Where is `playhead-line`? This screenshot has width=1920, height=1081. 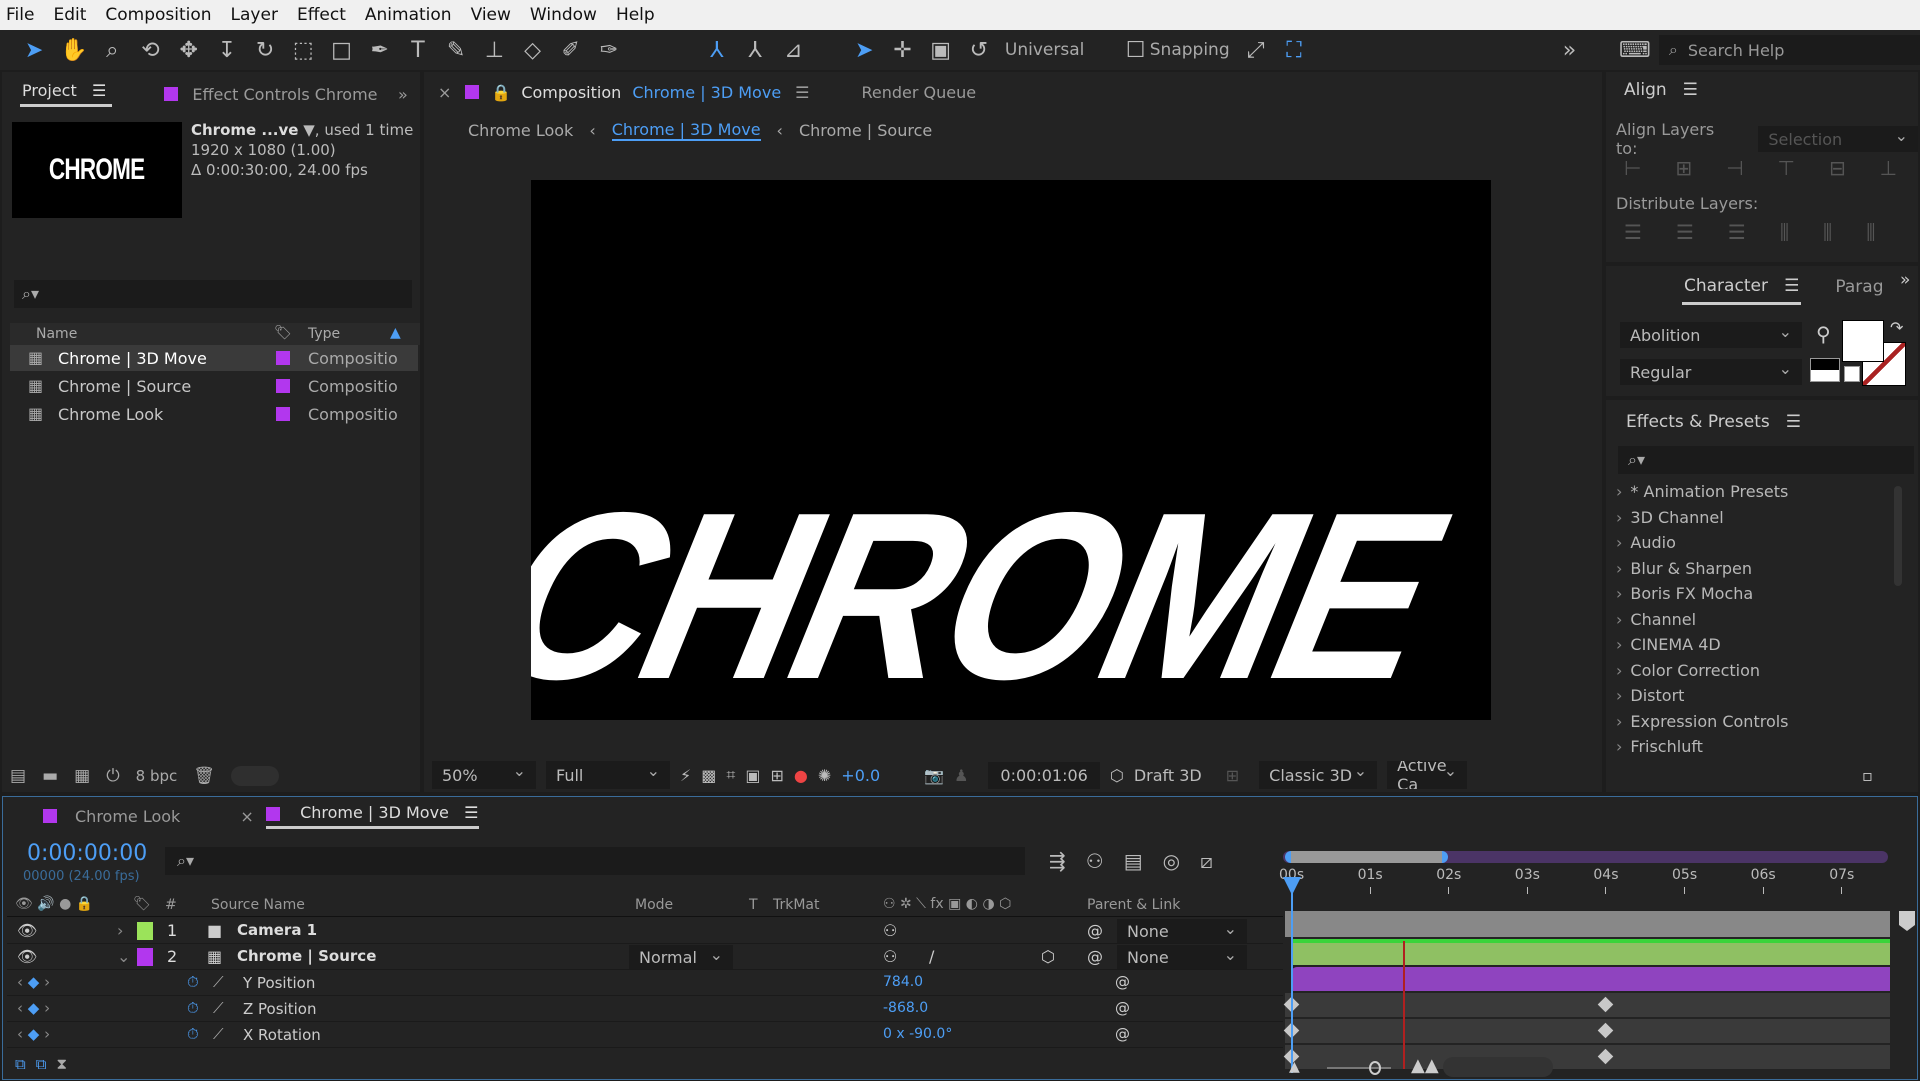
playhead-line is located at coordinates (1292, 977).